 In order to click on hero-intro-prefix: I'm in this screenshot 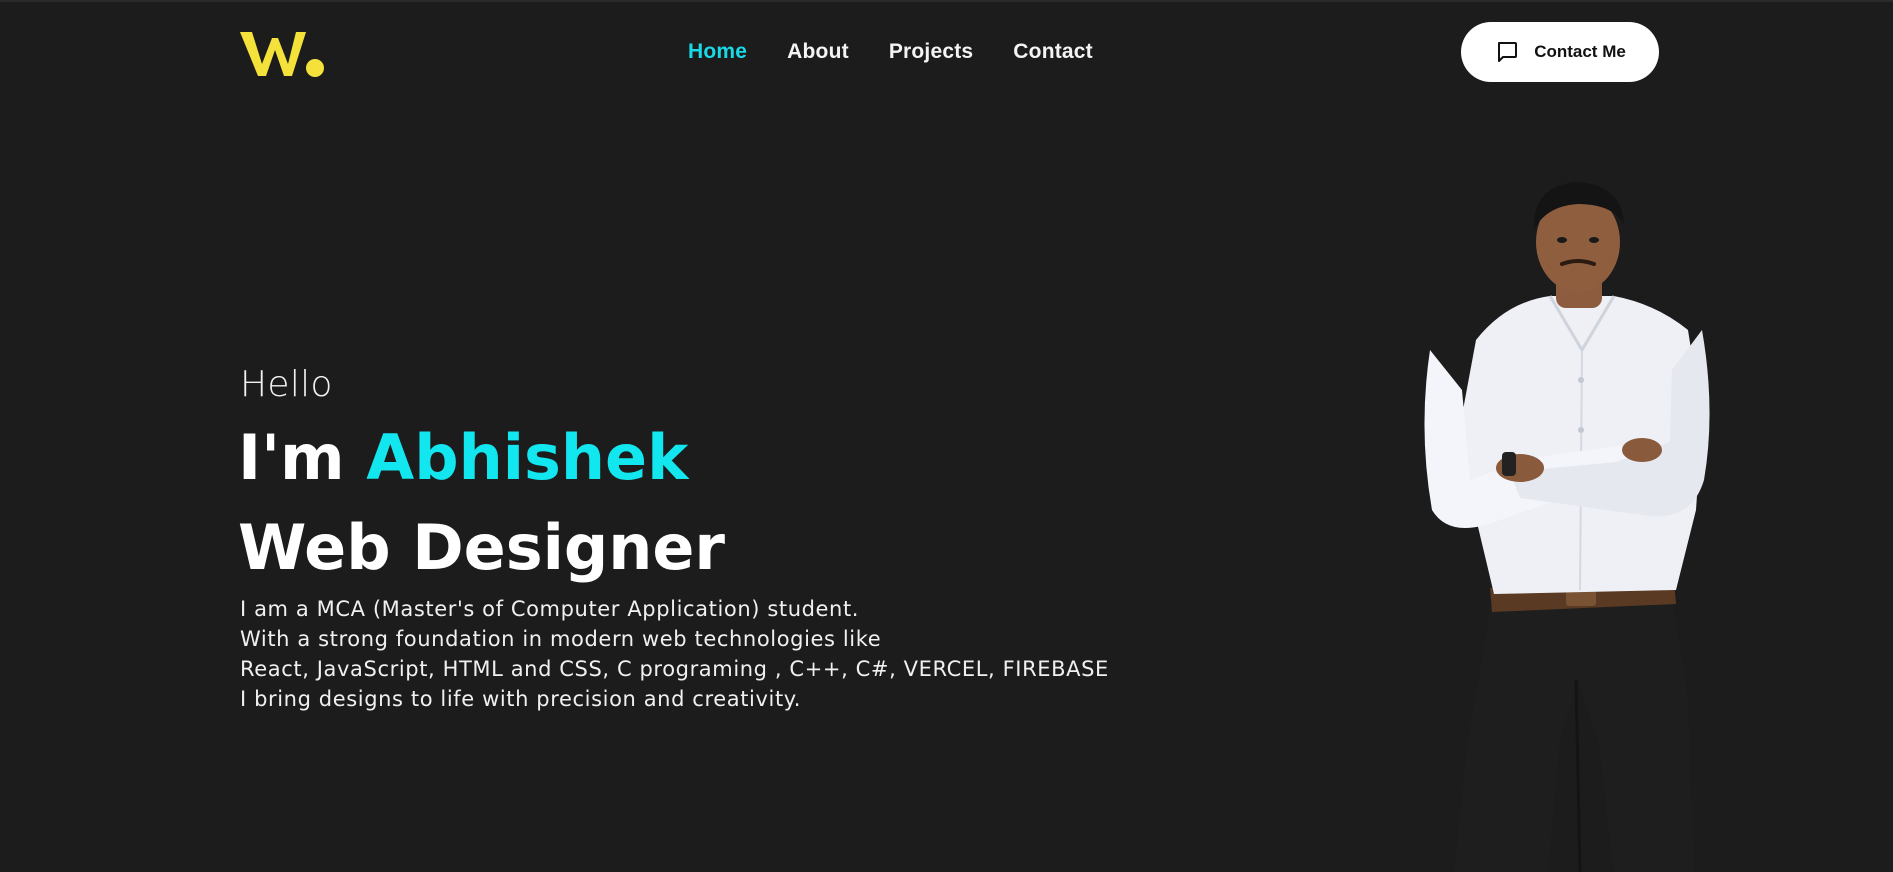, I will do `click(291, 457)`.